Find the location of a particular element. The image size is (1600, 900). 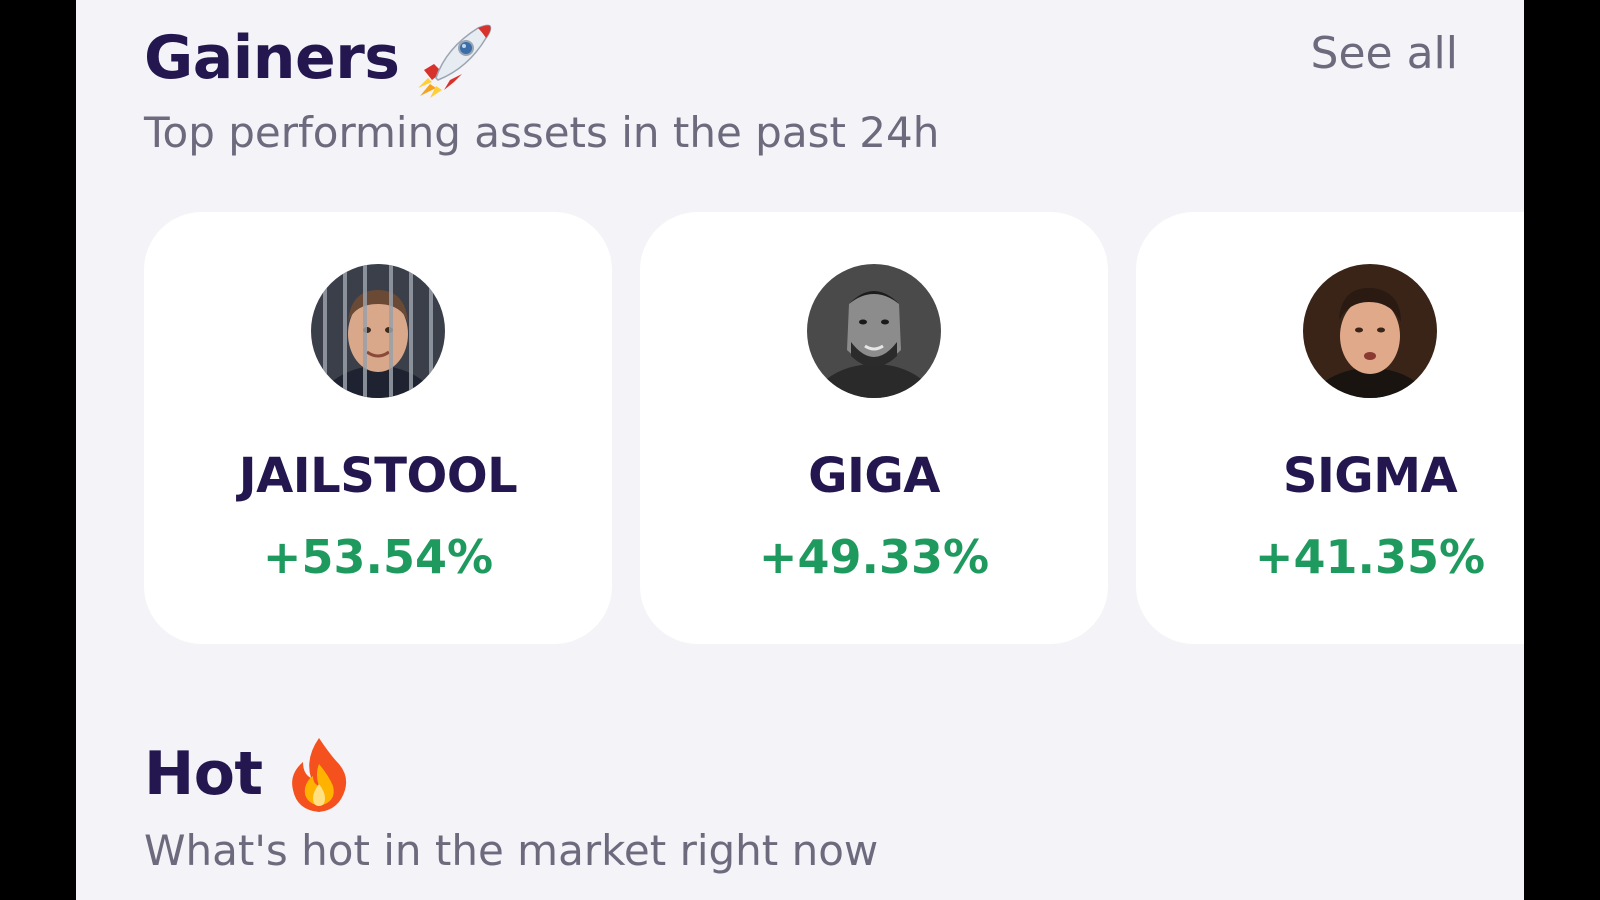

sigma-avatar is located at coordinates (1370, 331).